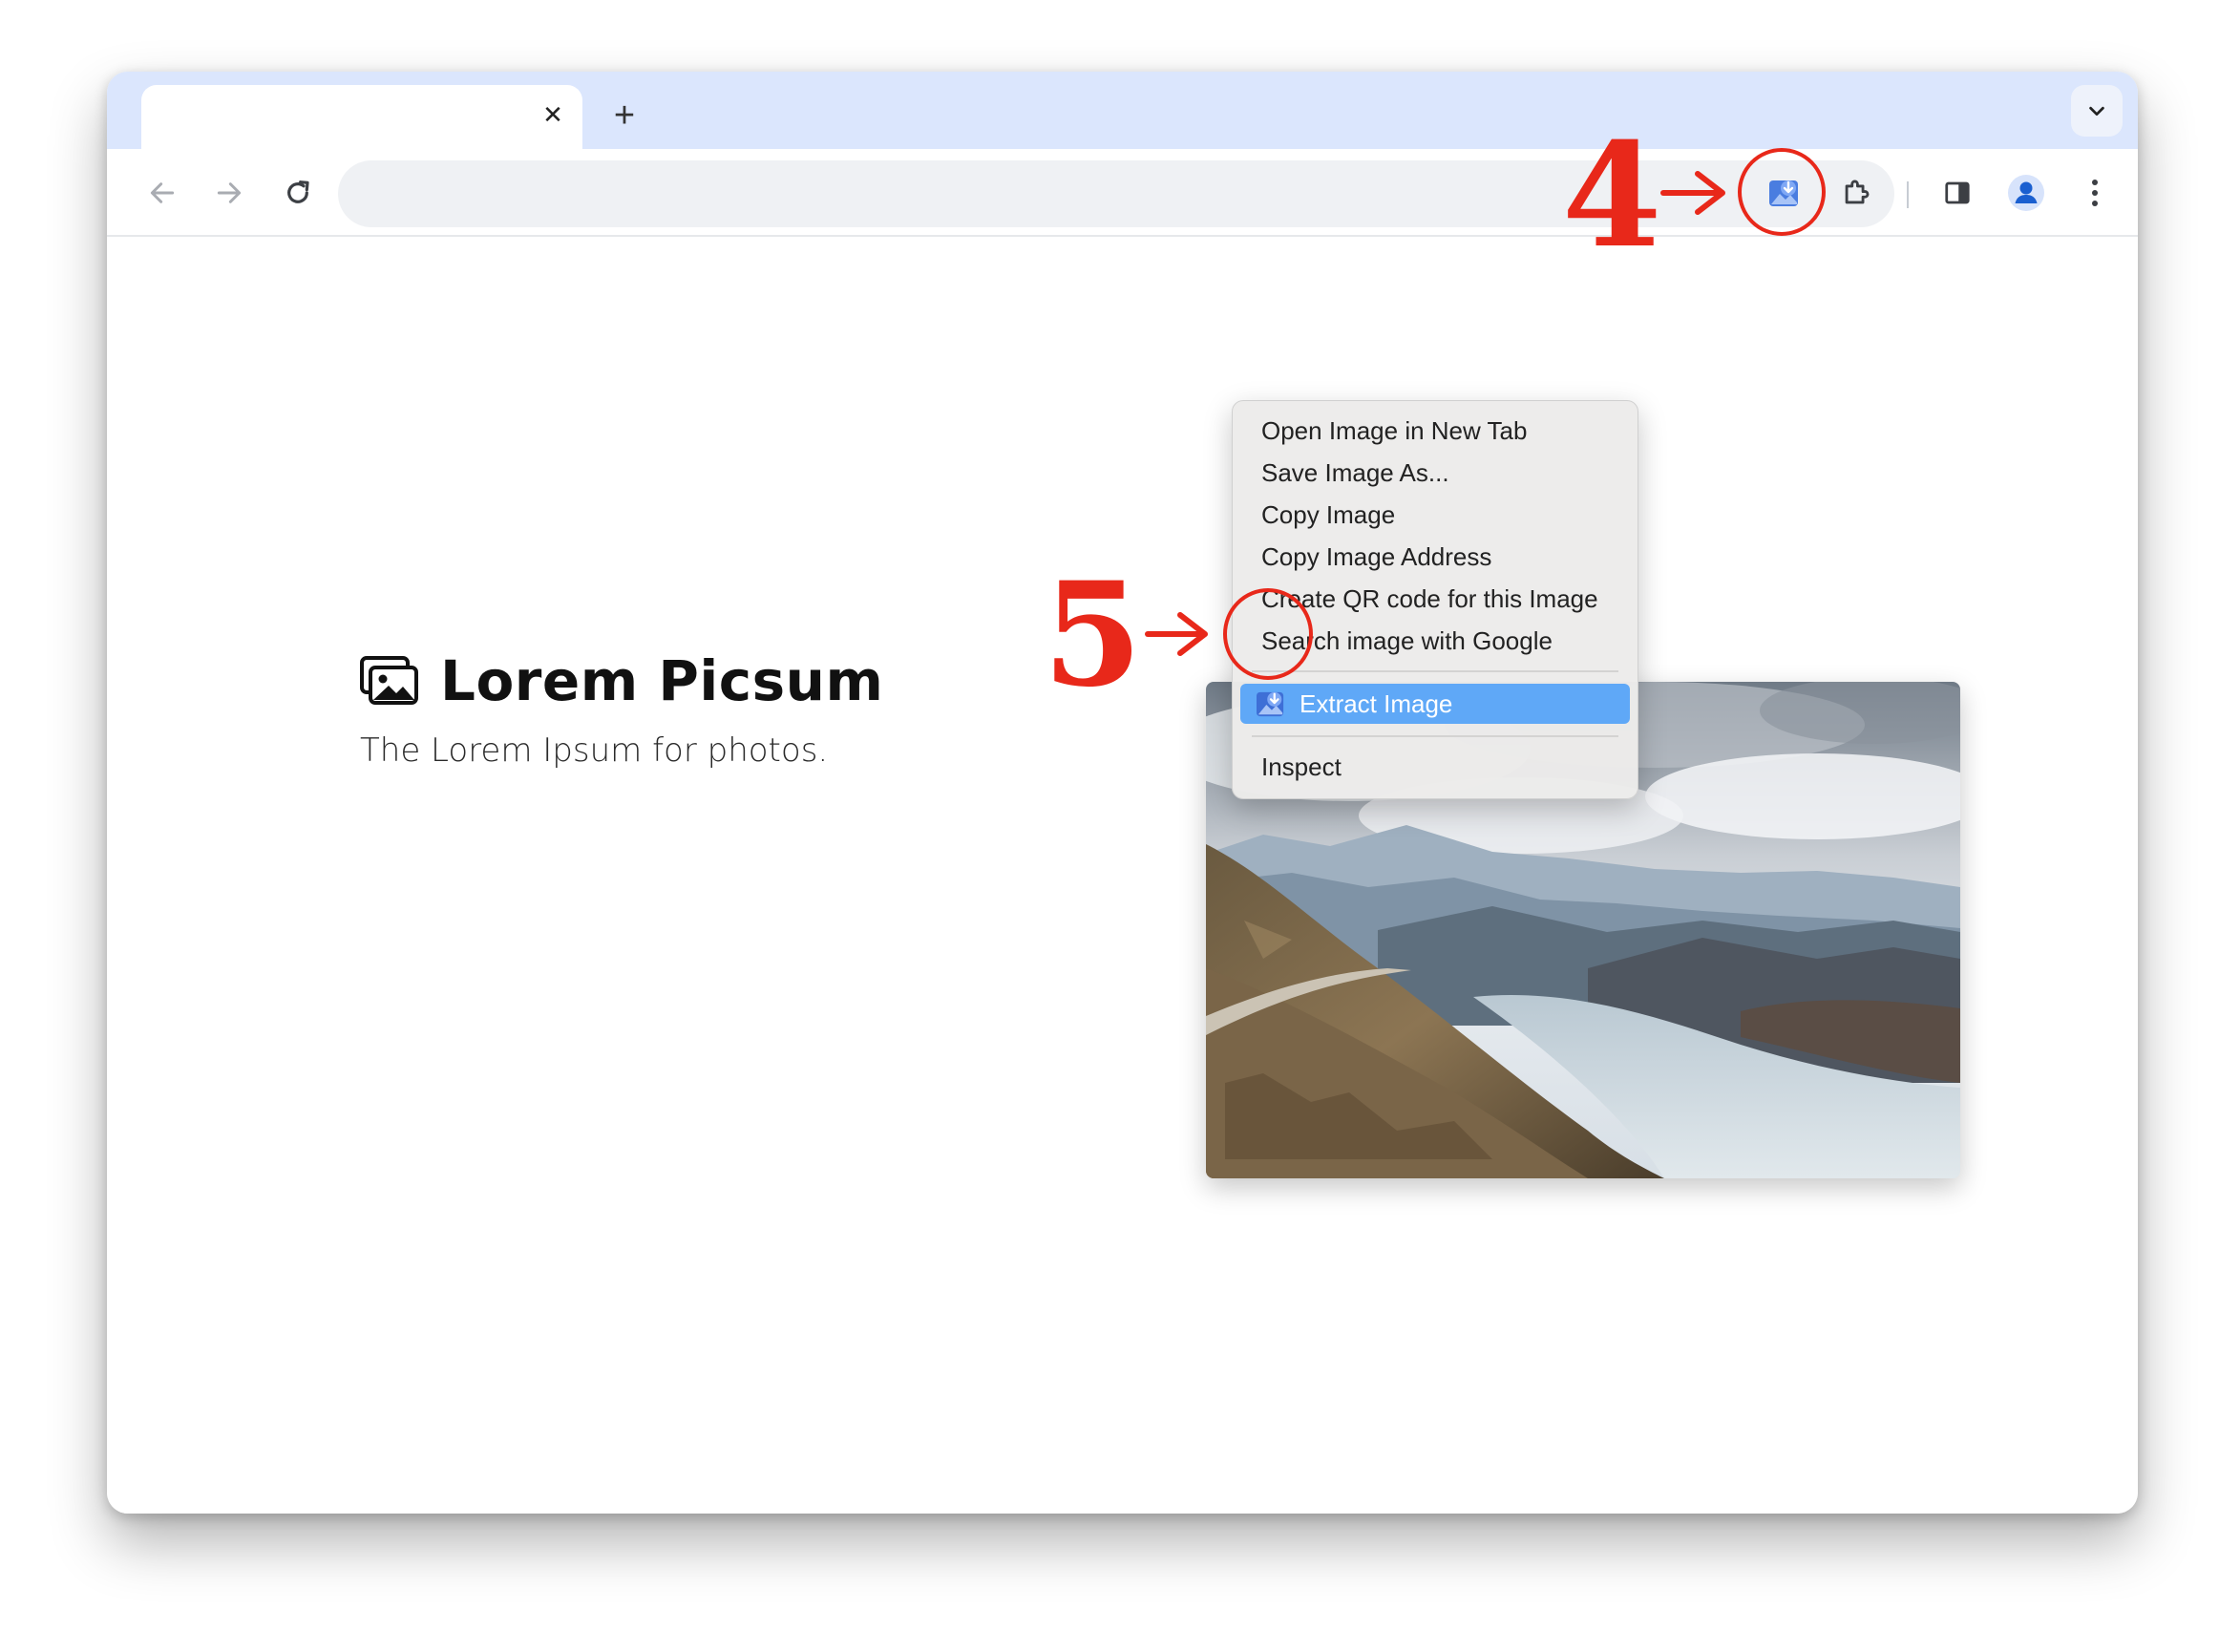  I want to click on extensions-puzzle-icon, so click(1857, 192).